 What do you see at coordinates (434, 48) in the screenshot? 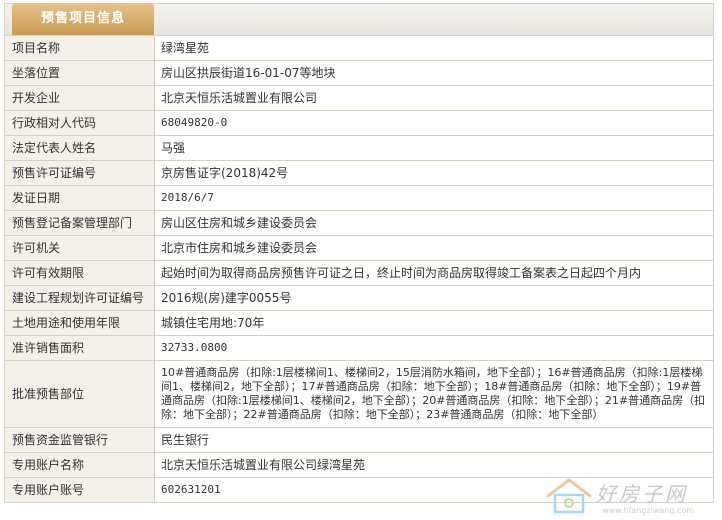
I see `row-value: 绿湾星苑` at bounding box center [434, 48].